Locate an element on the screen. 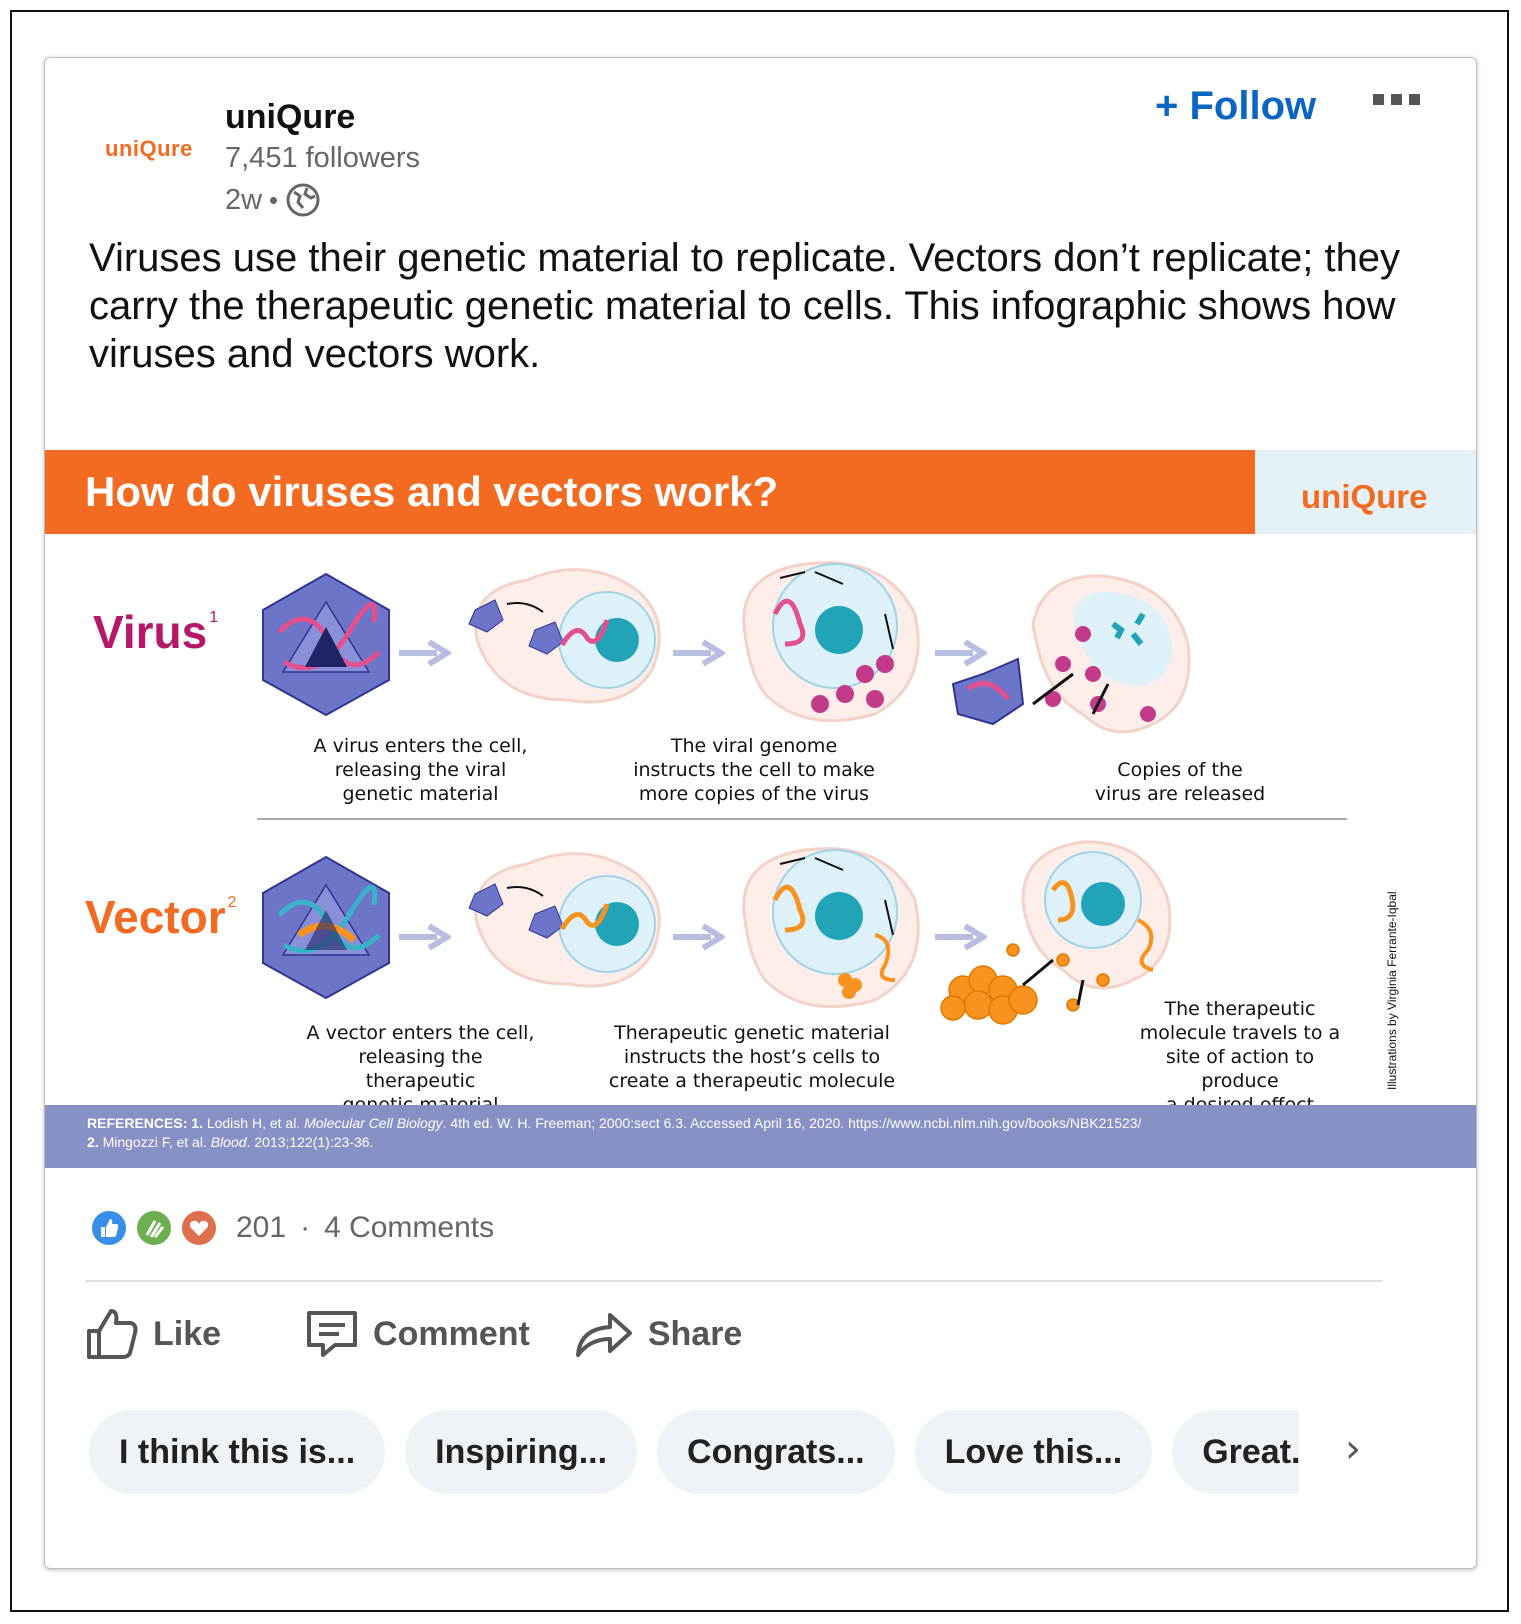 The height and width of the screenshot is (1624, 1521). infographic-brand: uniQure is located at coordinates (1365, 492).